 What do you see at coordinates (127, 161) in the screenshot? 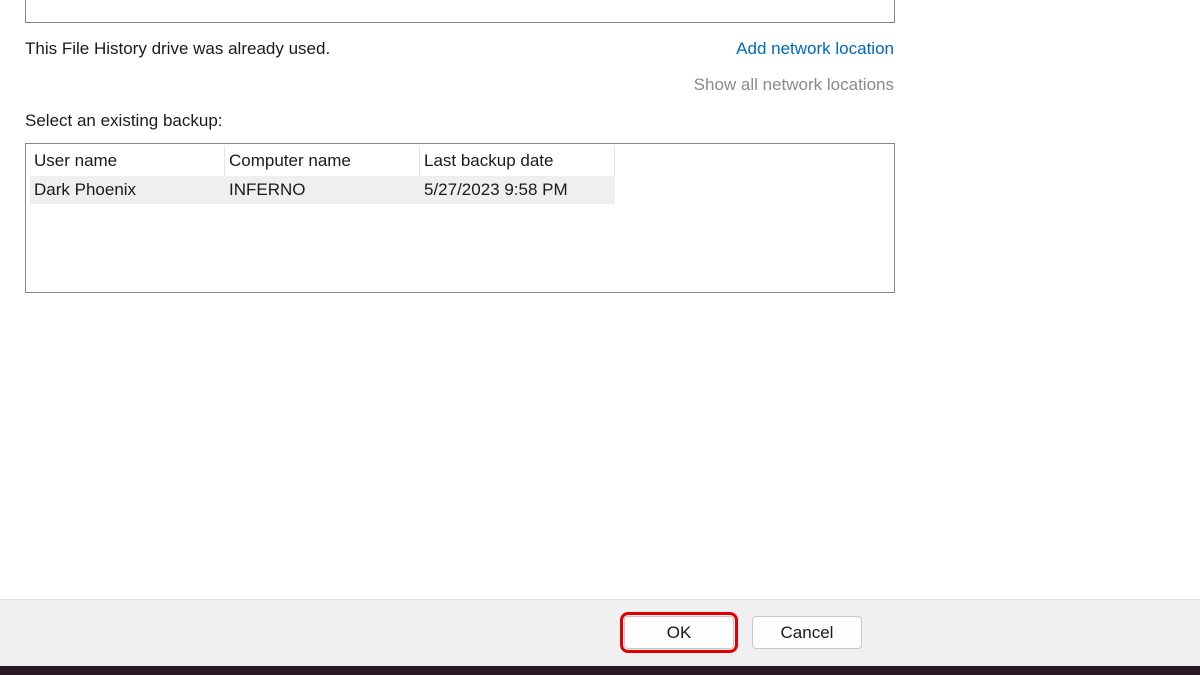
I see `column-header-user-name: User name` at bounding box center [127, 161].